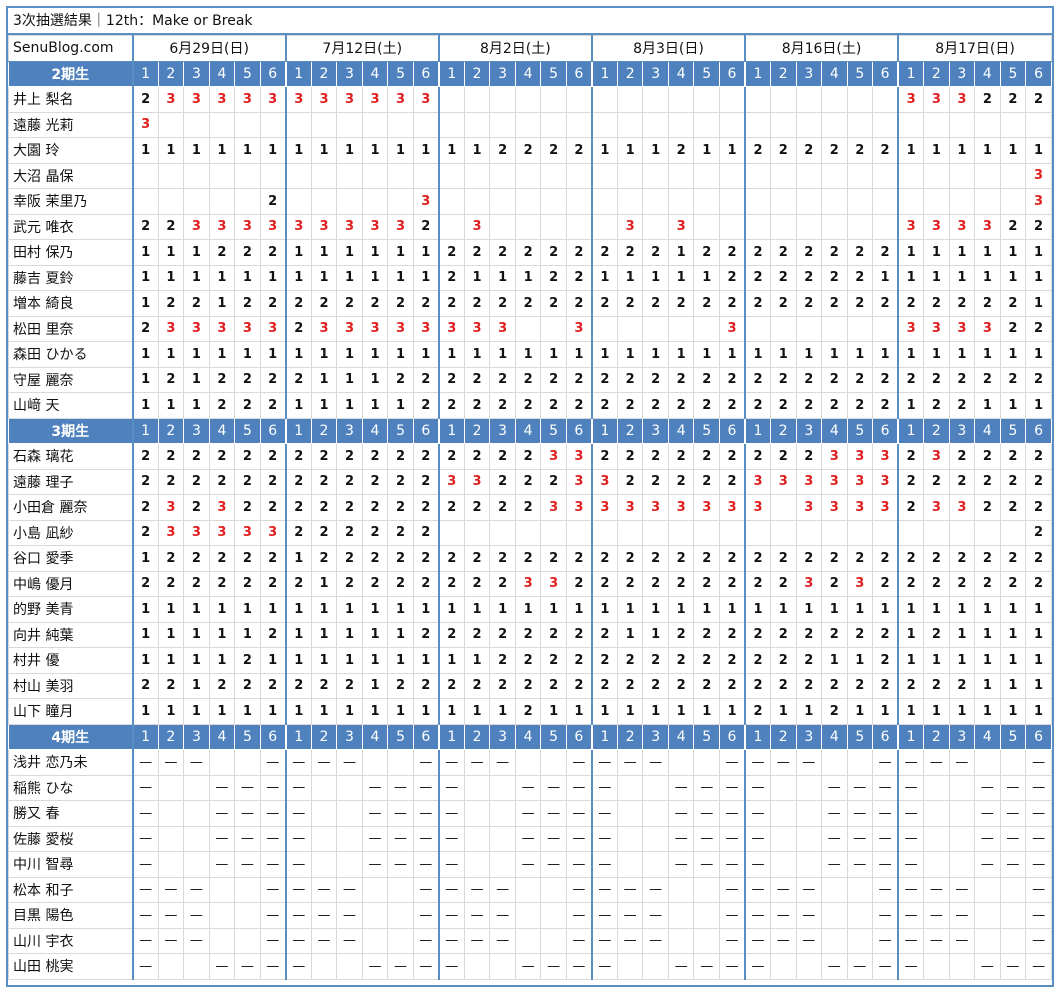  I want to click on part-number: 6, so click(273, 736).